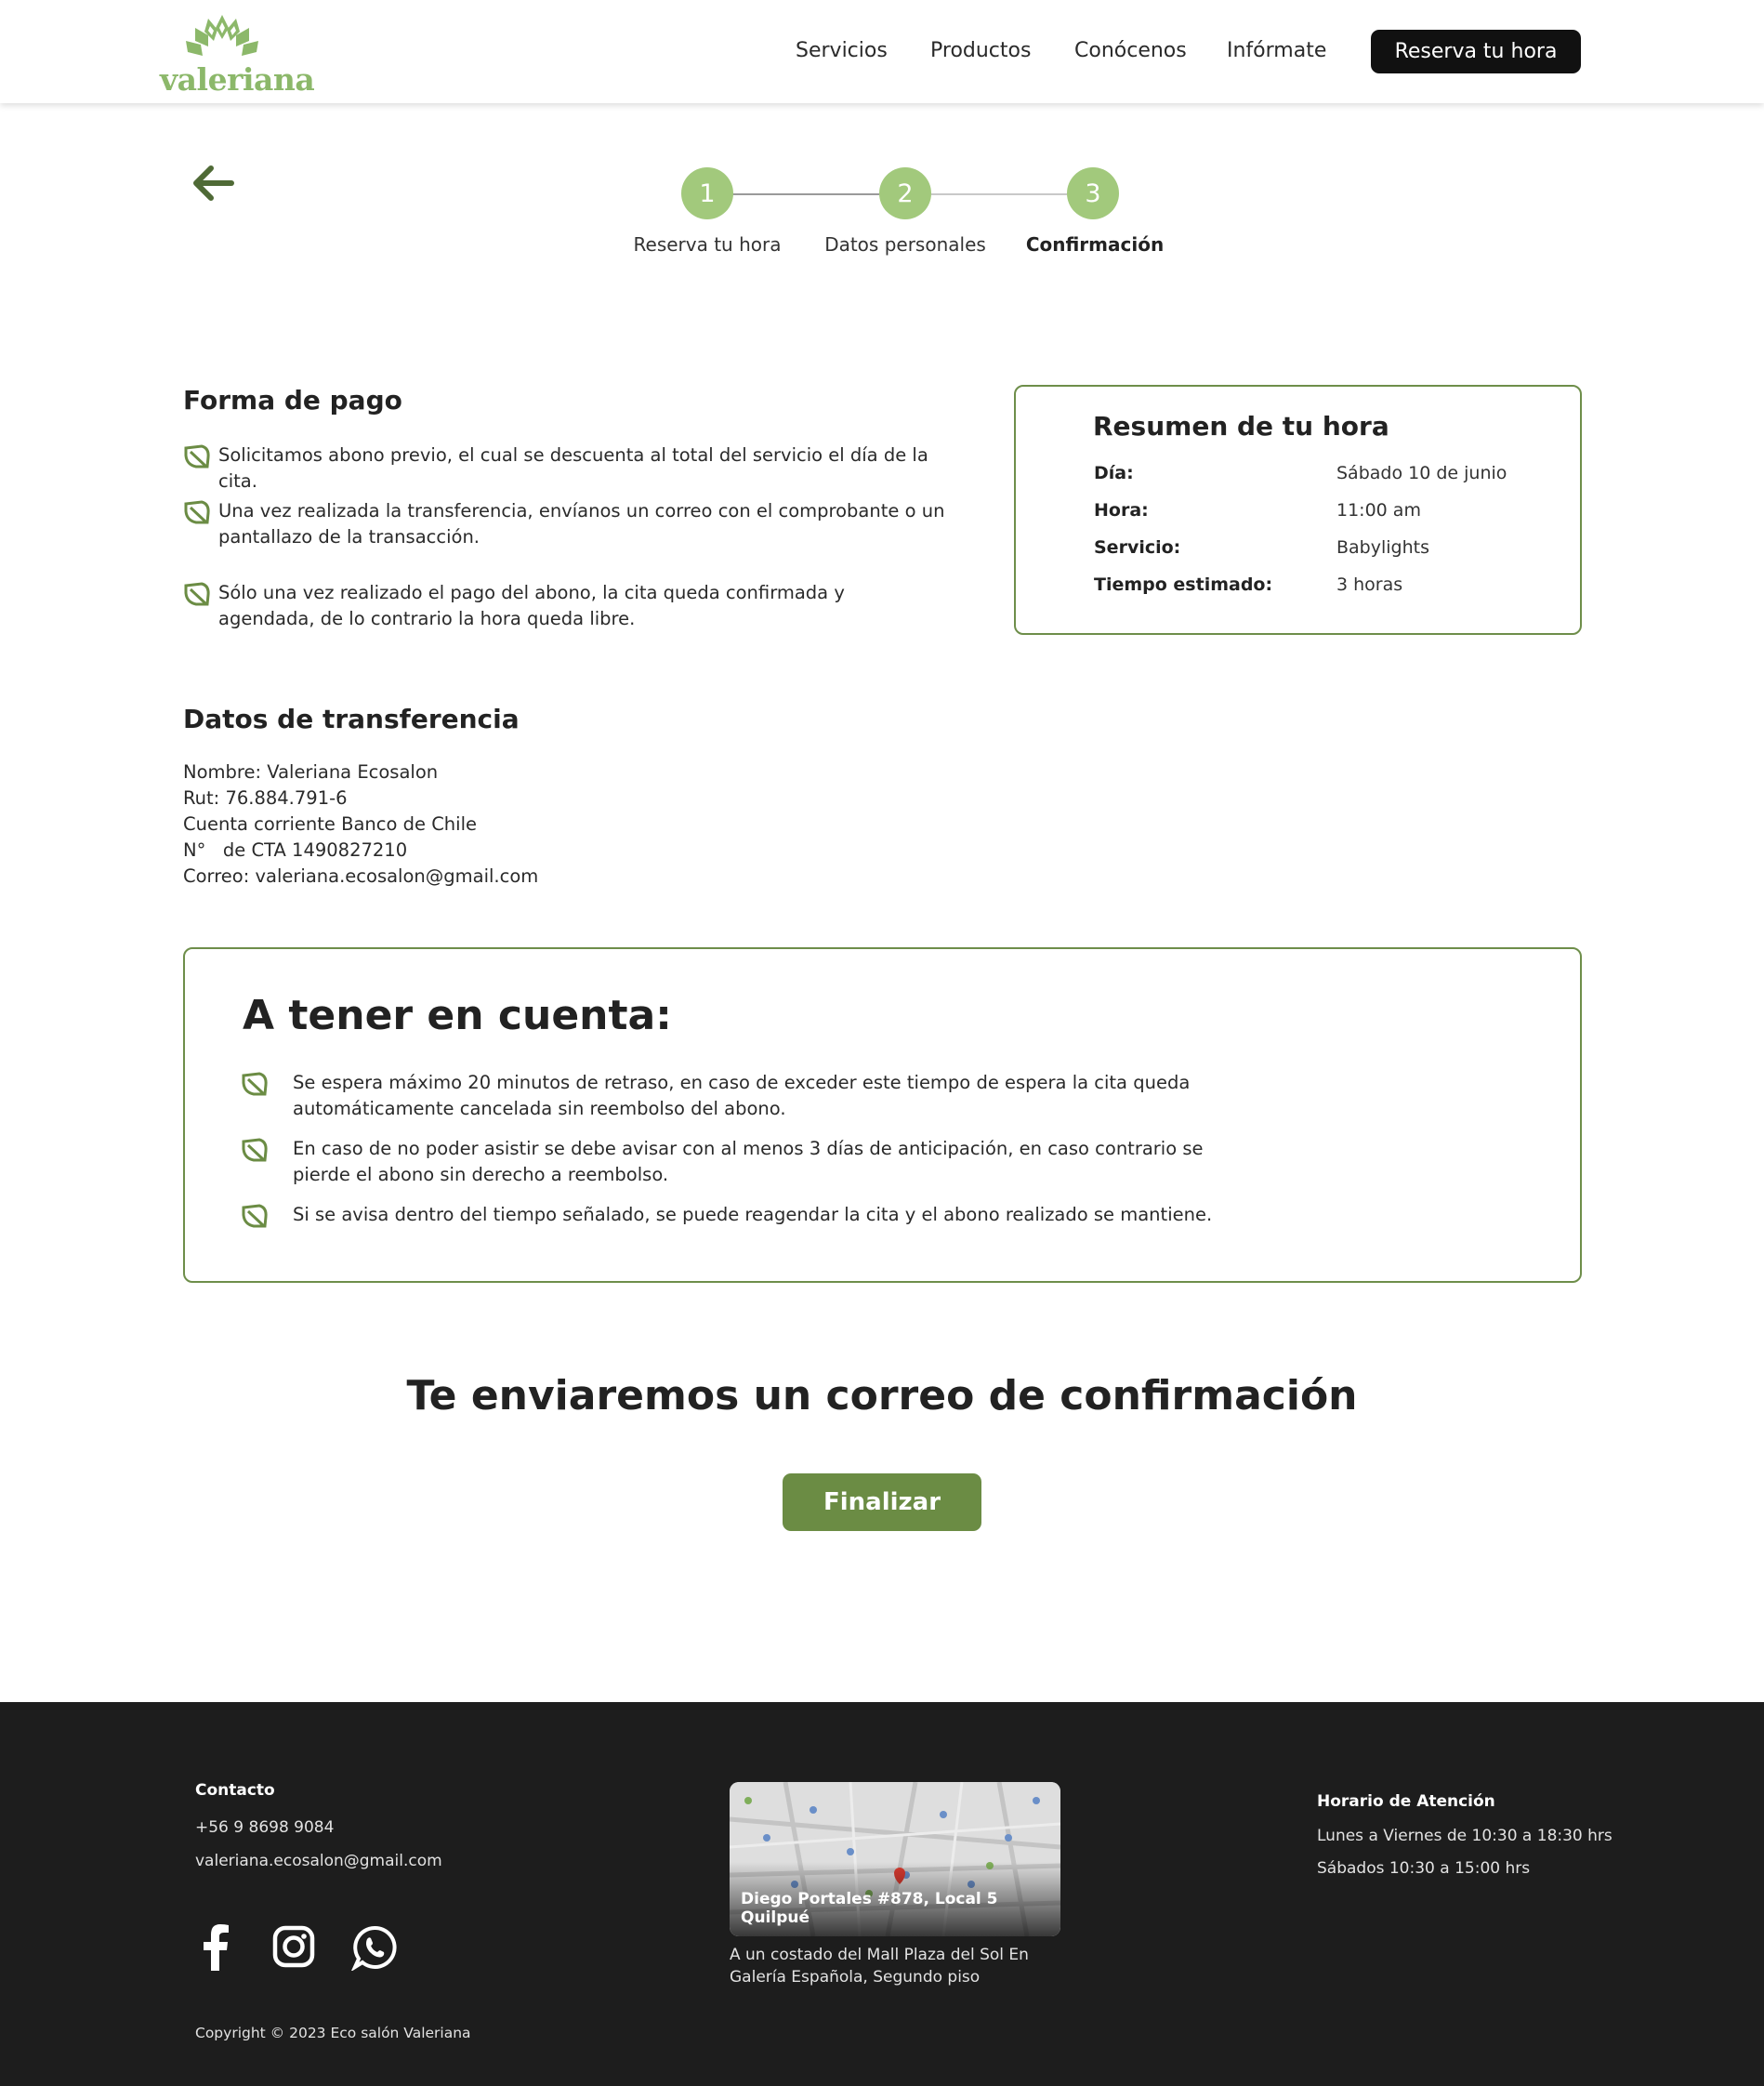  I want to click on logo-mandala-icon, so click(222, 35).